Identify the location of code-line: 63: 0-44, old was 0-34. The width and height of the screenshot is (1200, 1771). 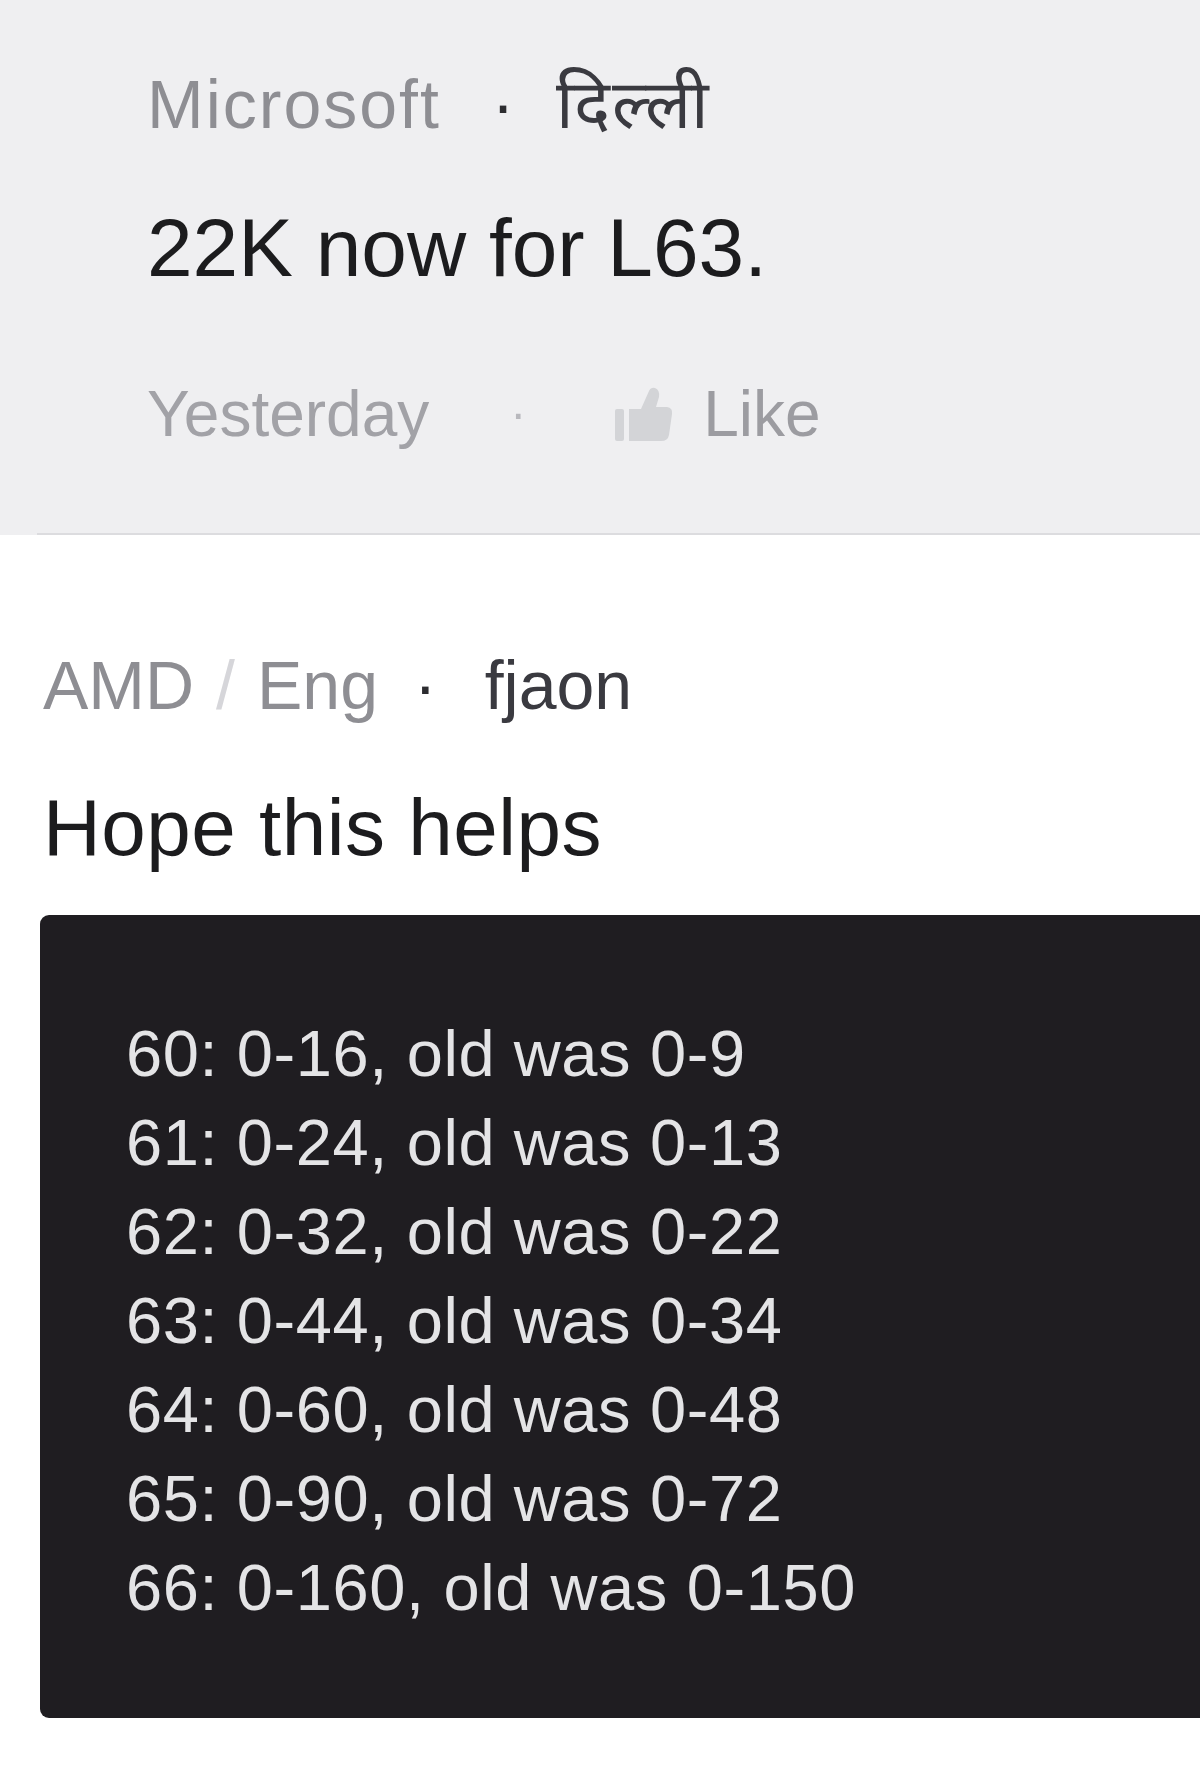
(454, 1321).